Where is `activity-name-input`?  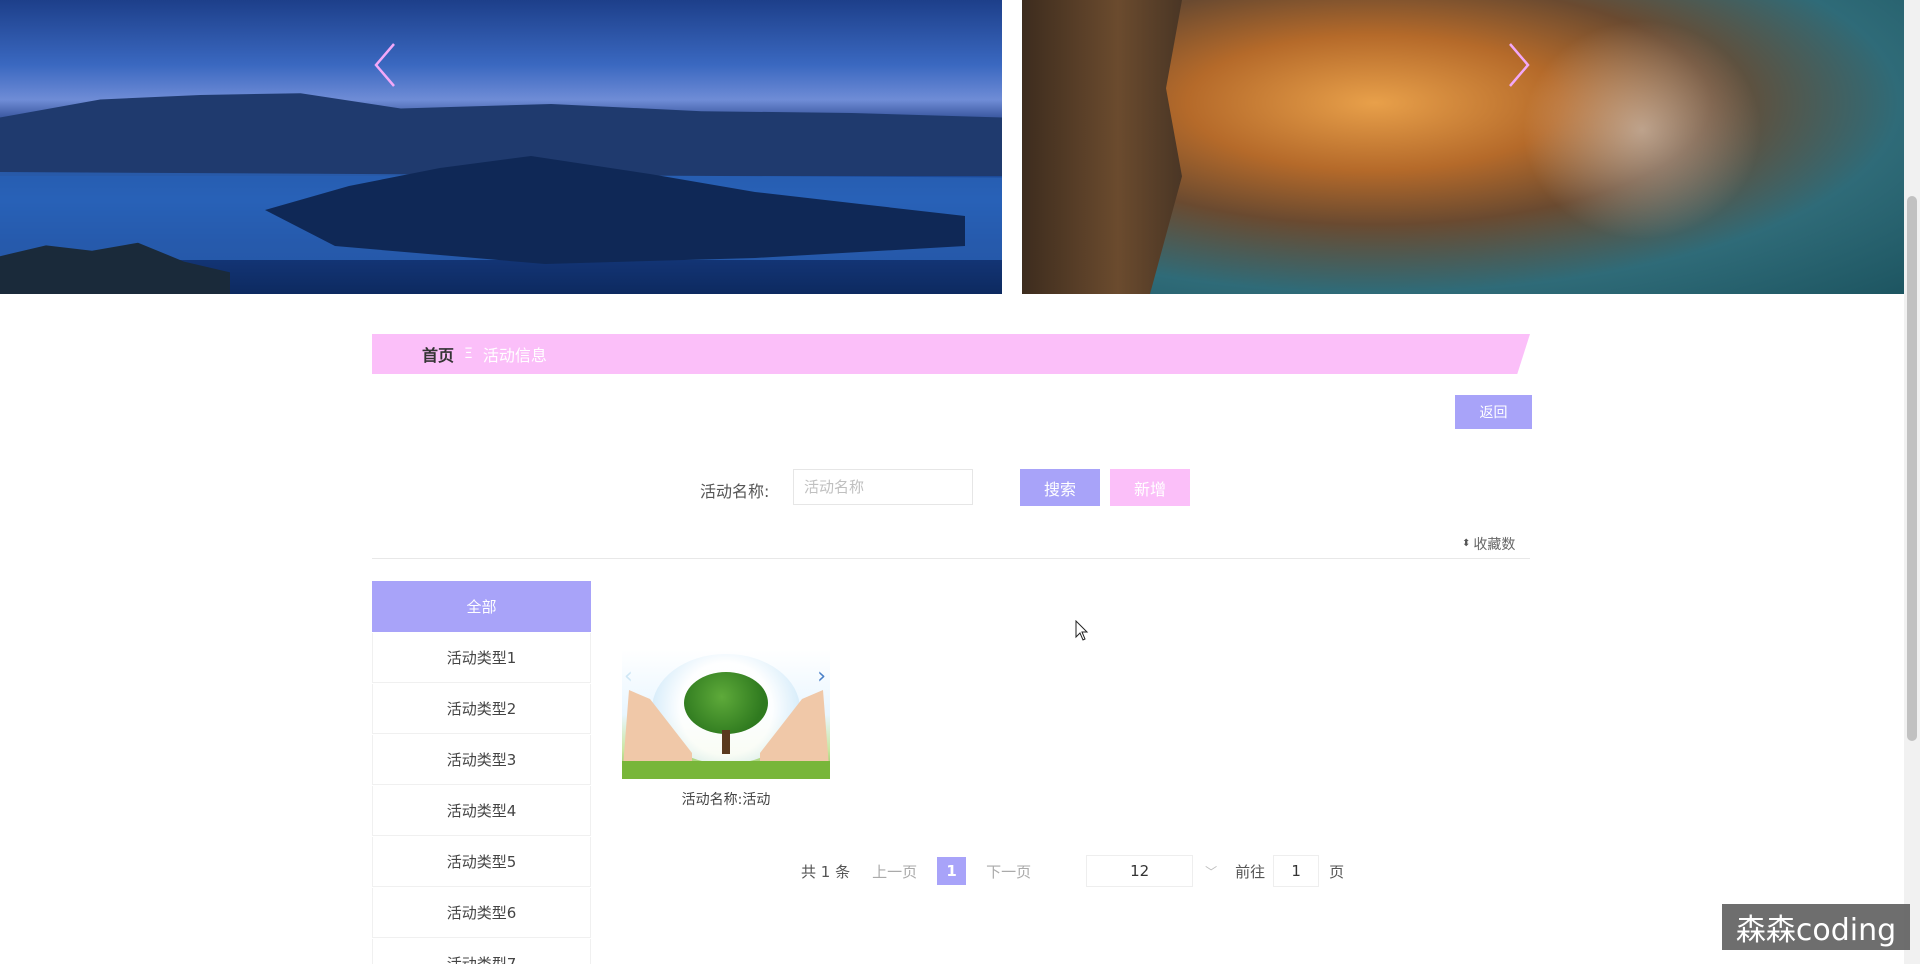 activity-name-input is located at coordinates (883, 487).